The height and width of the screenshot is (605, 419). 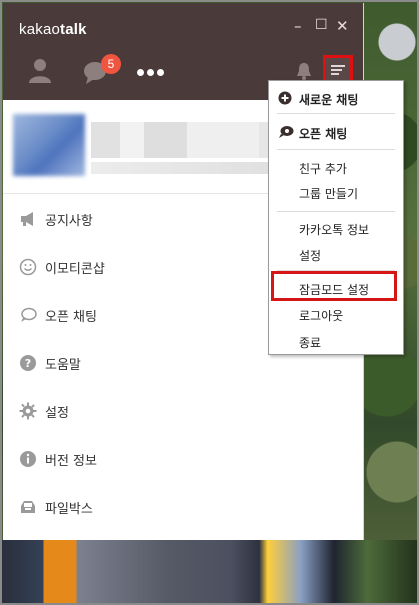 What do you see at coordinates (71, 461) in the screenshot?
I see `side-item-label: 버전 정보` at bounding box center [71, 461].